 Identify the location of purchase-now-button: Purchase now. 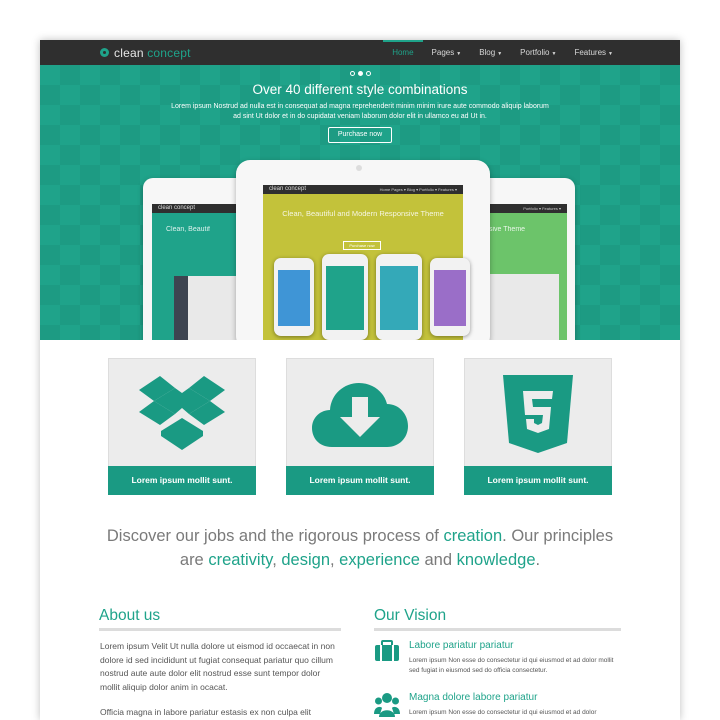
(360, 135).